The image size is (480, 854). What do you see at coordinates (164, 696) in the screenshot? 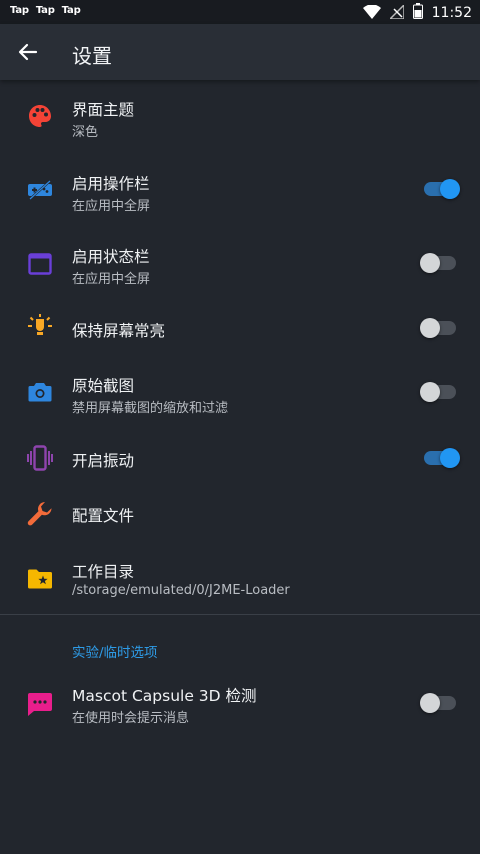
I see `setting-title: Mascot Capsule 3D 检测` at bounding box center [164, 696].